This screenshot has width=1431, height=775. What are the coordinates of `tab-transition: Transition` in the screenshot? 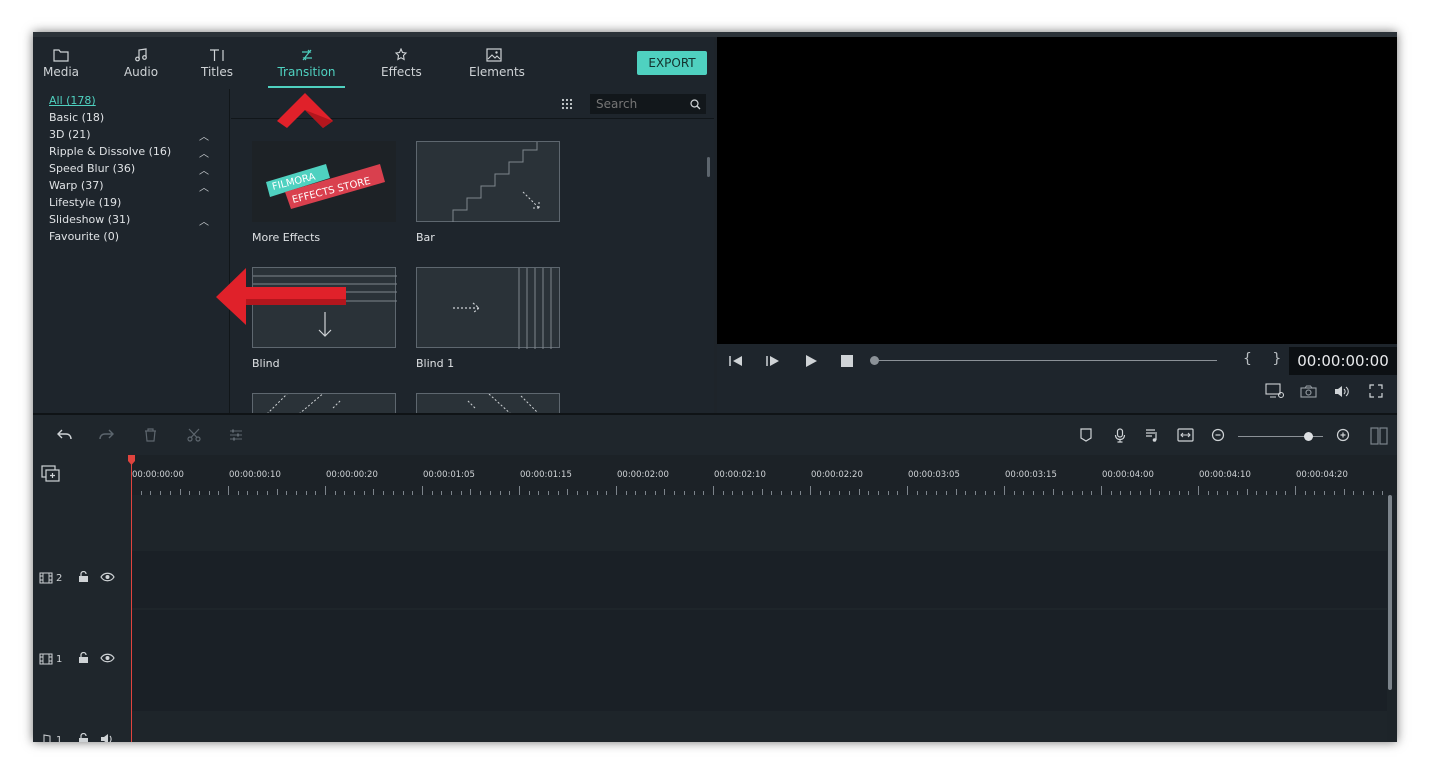 It's located at (306, 65).